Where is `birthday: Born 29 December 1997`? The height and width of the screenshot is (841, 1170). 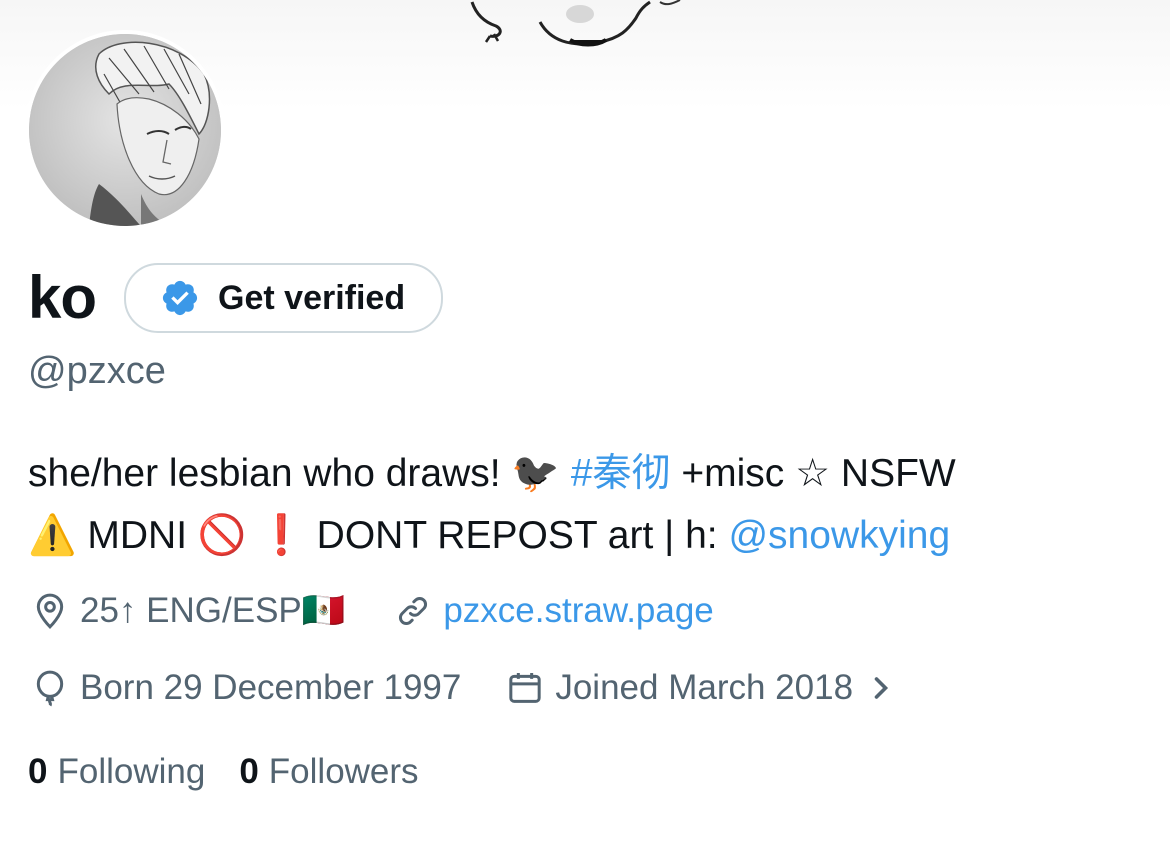
birthday: Born 29 December 1997 is located at coordinates (245, 688).